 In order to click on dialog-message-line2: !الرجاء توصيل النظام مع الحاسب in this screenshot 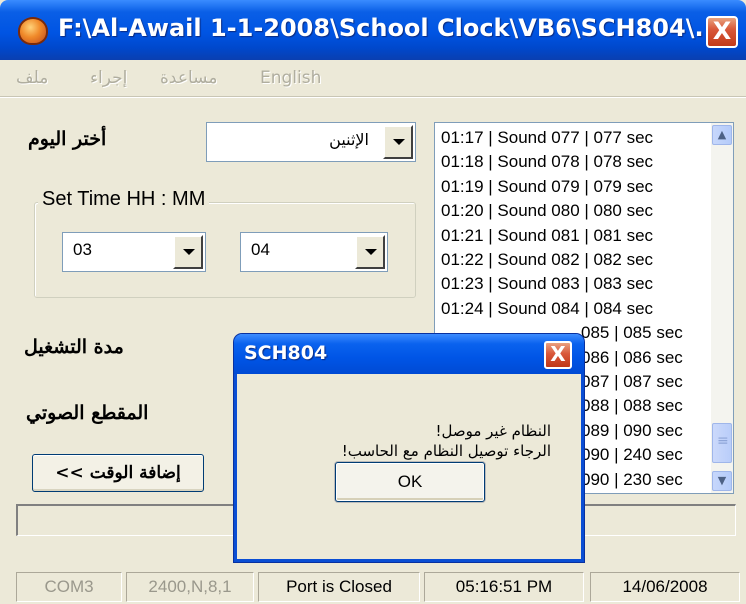, I will do `click(446, 451)`.